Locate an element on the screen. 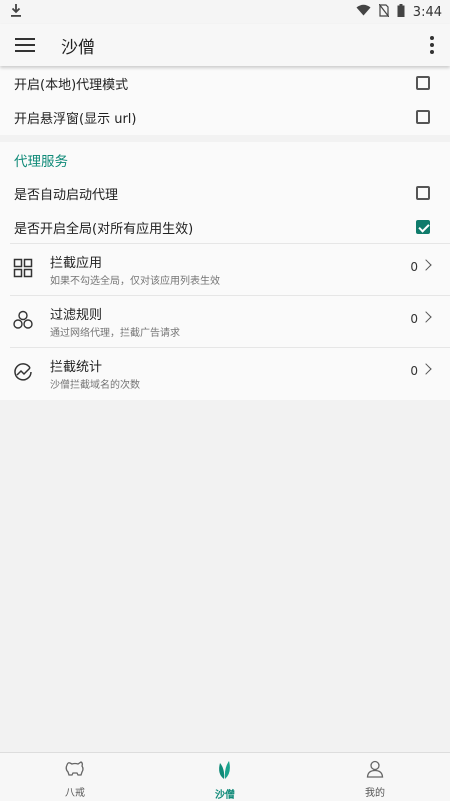  tab-bajie: 八戒 is located at coordinates (75, 777).